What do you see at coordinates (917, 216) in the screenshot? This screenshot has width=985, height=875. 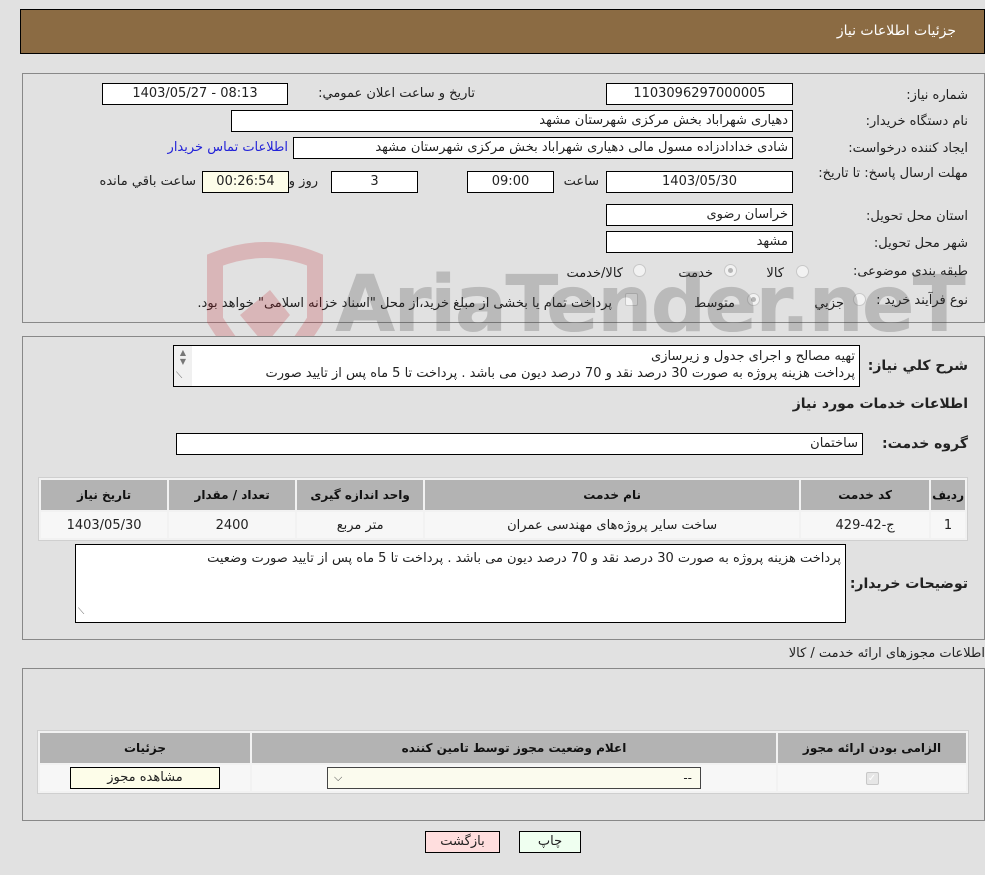 I see `province-label: استان محل تحویل:` at bounding box center [917, 216].